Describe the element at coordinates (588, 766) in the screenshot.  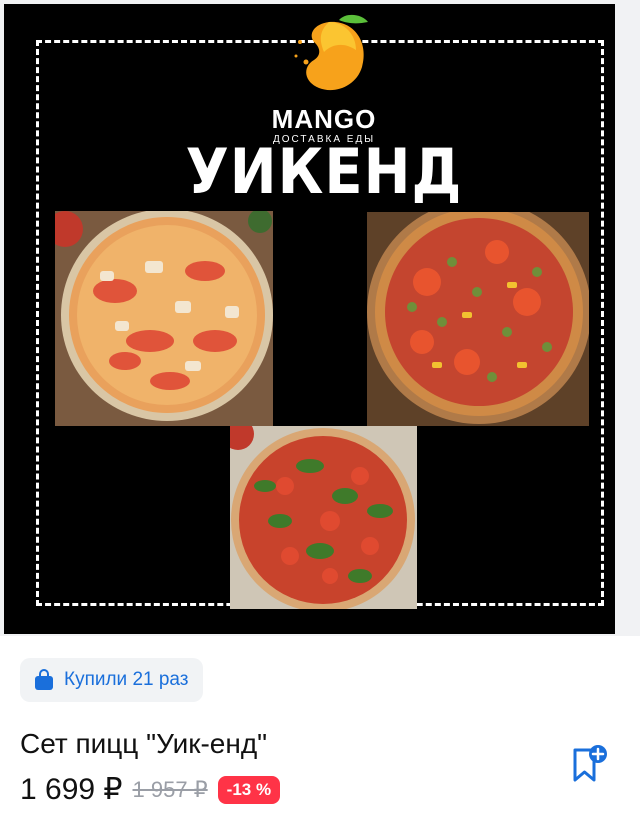
I see `bookmark-add-icon` at that location.